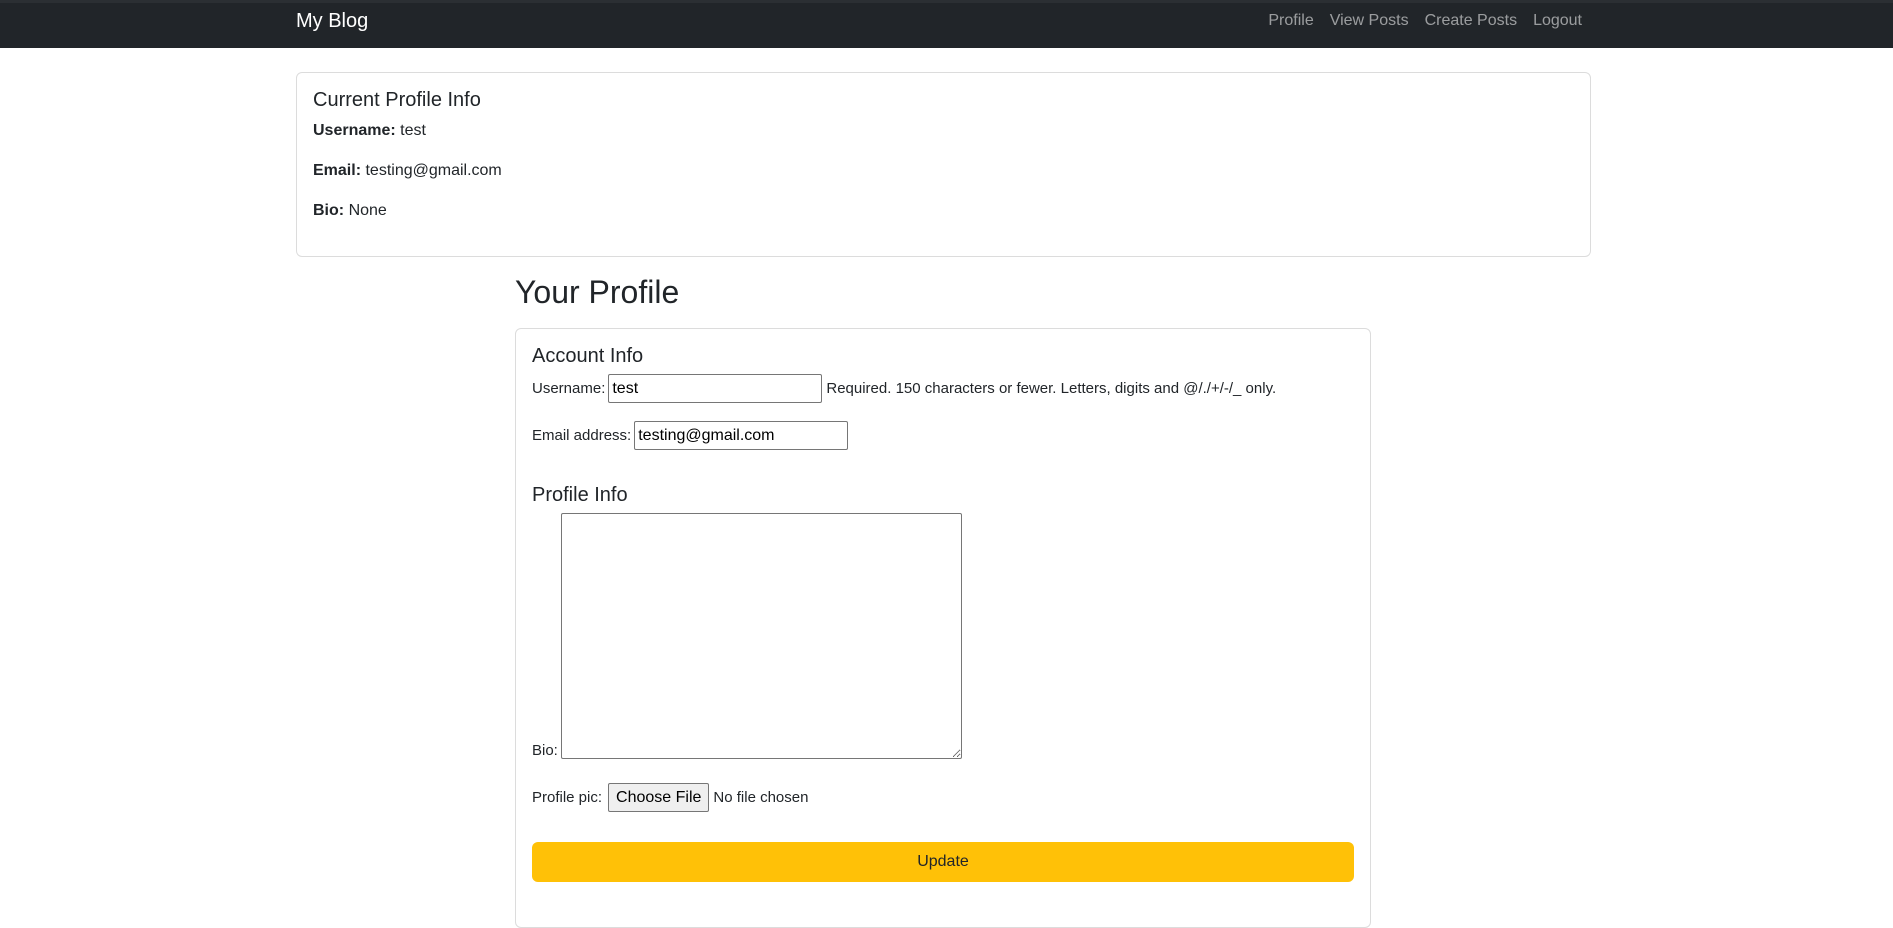 This screenshot has height=928, width=1893. Describe the element at coordinates (332, 21) in the screenshot. I see `brand-link: My Blog` at that location.